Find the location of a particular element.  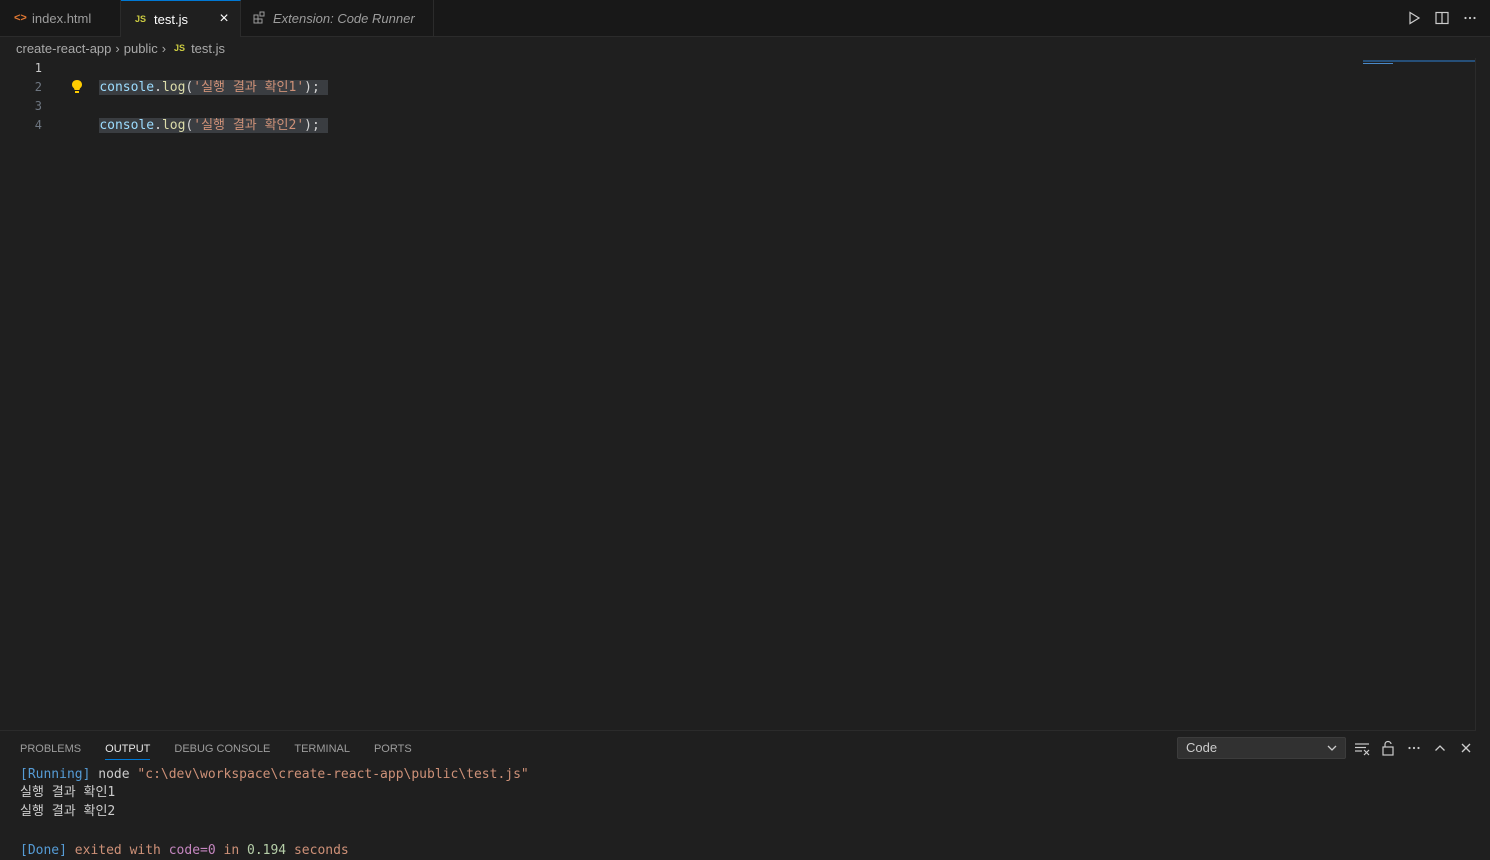

tab-test-js: JS test.js × is located at coordinates (181, 18).